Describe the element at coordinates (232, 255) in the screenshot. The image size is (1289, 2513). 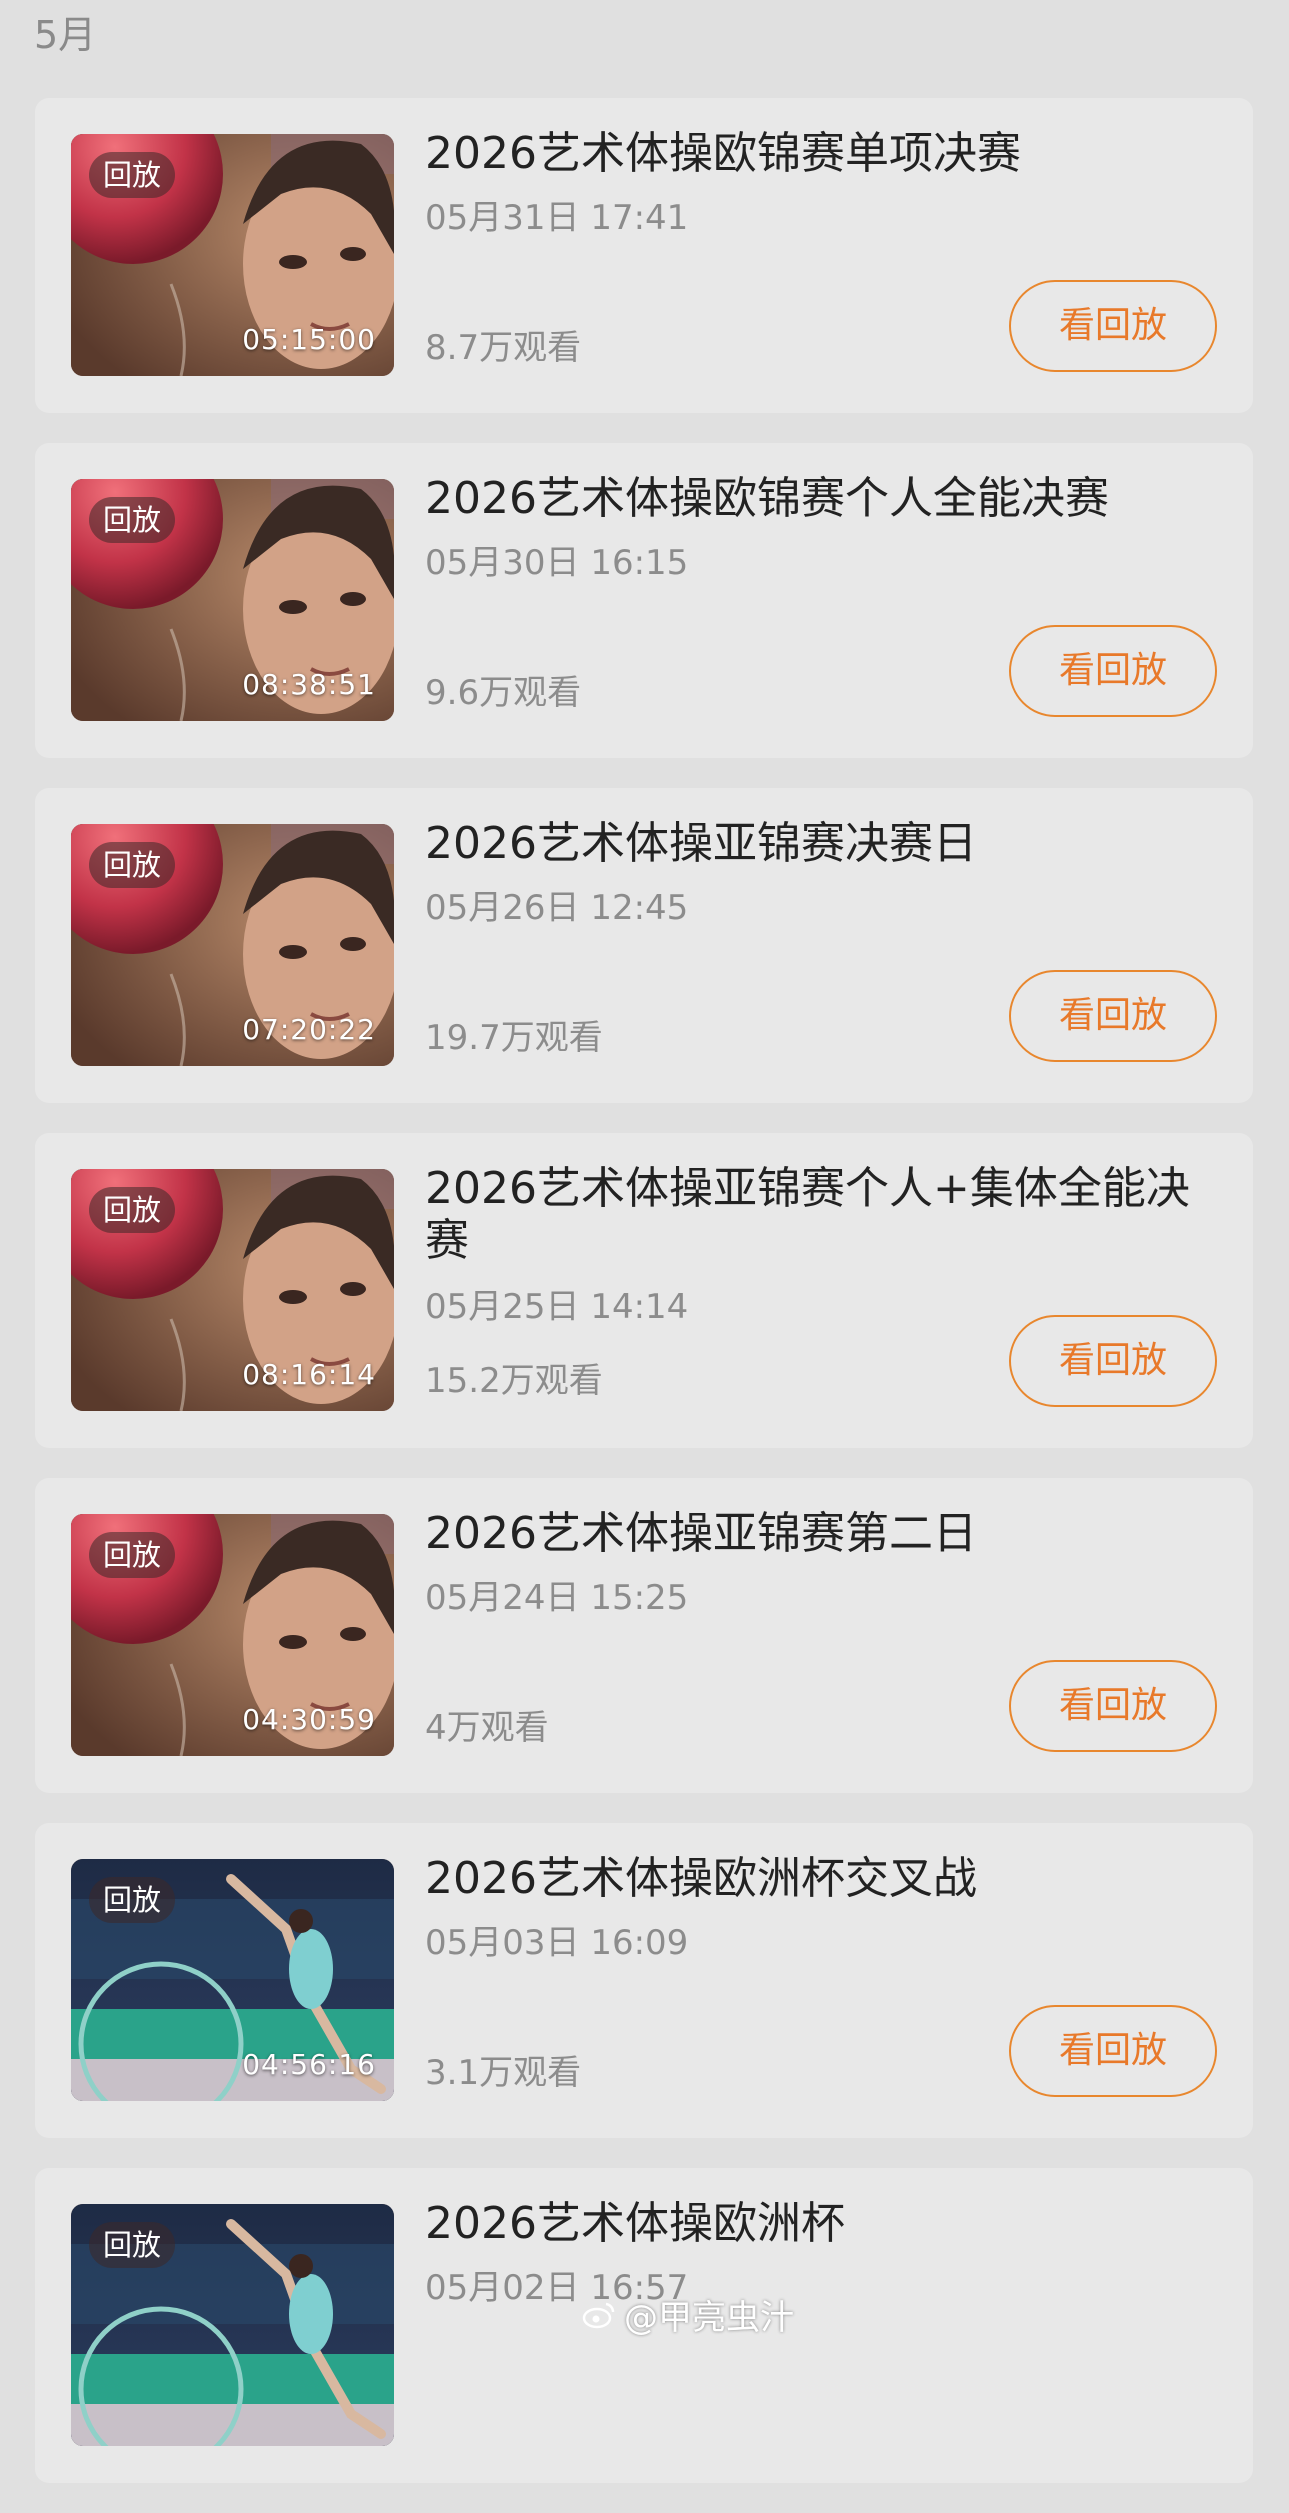
I see `video-thumbnail: 回放 05:15:00` at that location.